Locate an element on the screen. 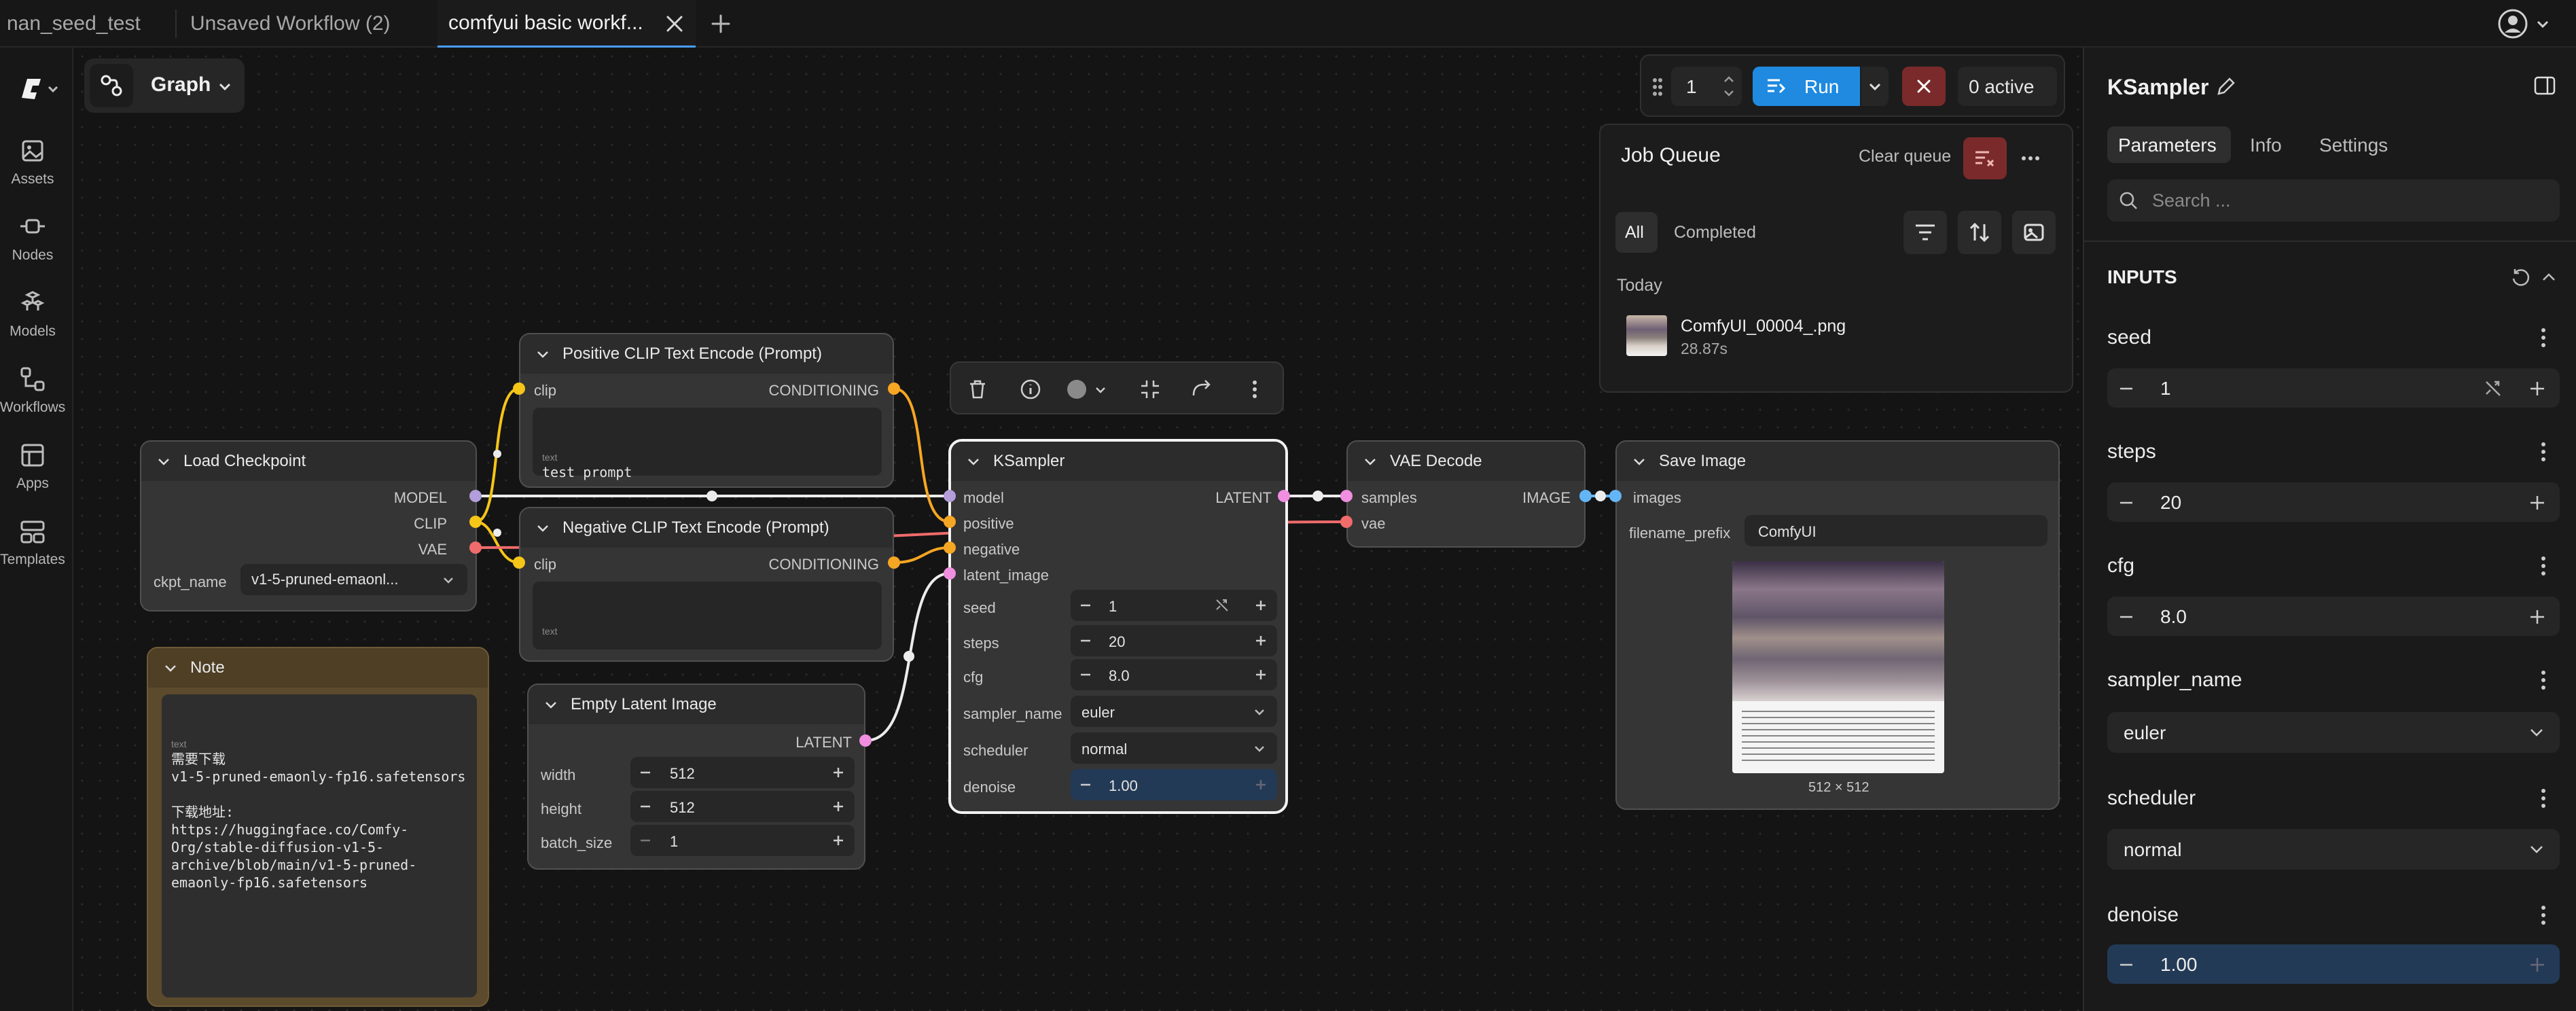 The width and height of the screenshot is (2576, 1011). reset-icon is located at coordinates (2520, 277).